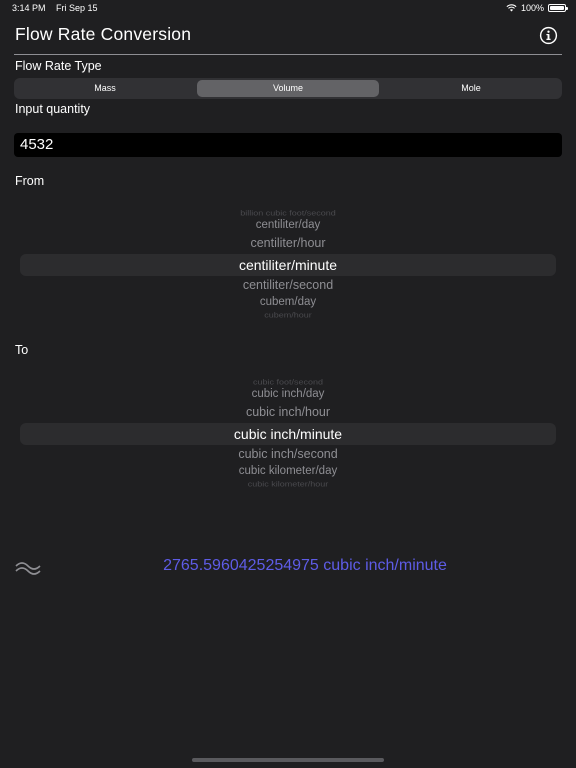 The image size is (576, 768). I want to click on home-indicator, so click(288, 760).